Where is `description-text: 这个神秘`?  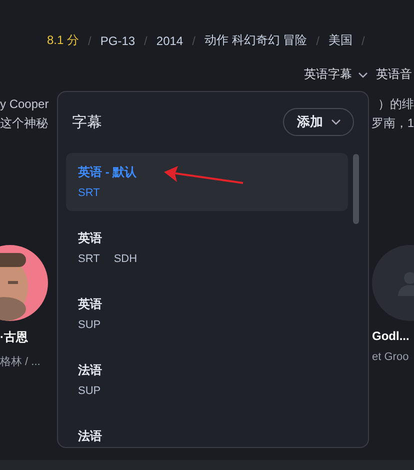 description-text: 这个神秘 is located at coordinates (24, 123).